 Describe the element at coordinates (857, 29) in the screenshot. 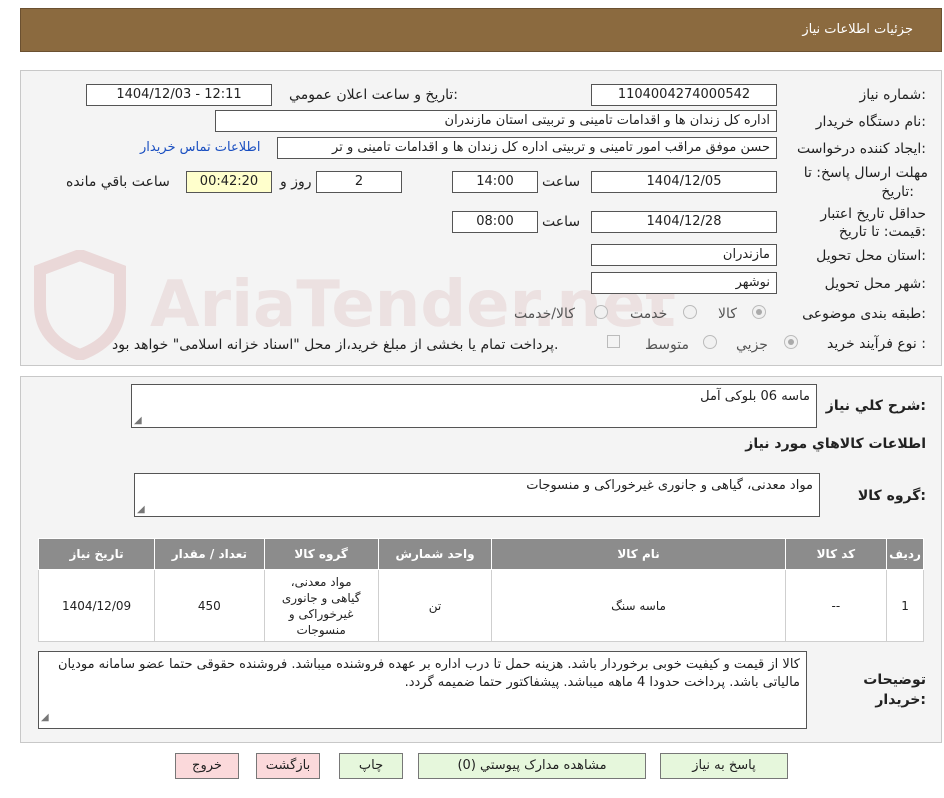

I see `page-title: جزئیات اطلاعات نیاز` at that location.